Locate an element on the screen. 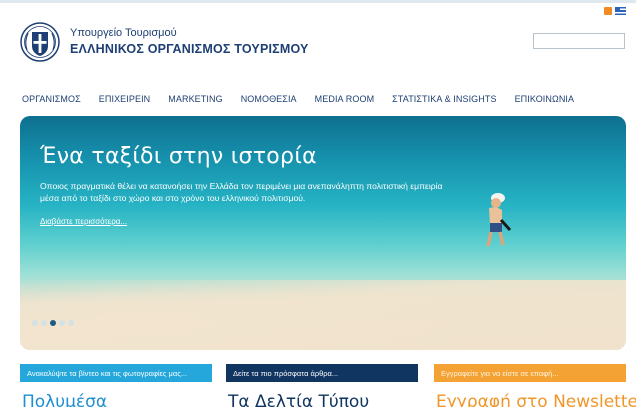 The image size is (636, 407). top-border is located at coordinates (318, 1).